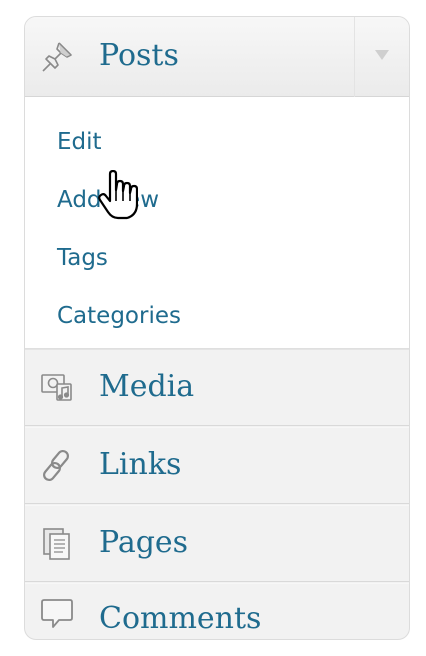  What do you see at coordinates (217, 465) in the screenshot?
I see `menu-item-links: Links` at bounding box center [217, 465].